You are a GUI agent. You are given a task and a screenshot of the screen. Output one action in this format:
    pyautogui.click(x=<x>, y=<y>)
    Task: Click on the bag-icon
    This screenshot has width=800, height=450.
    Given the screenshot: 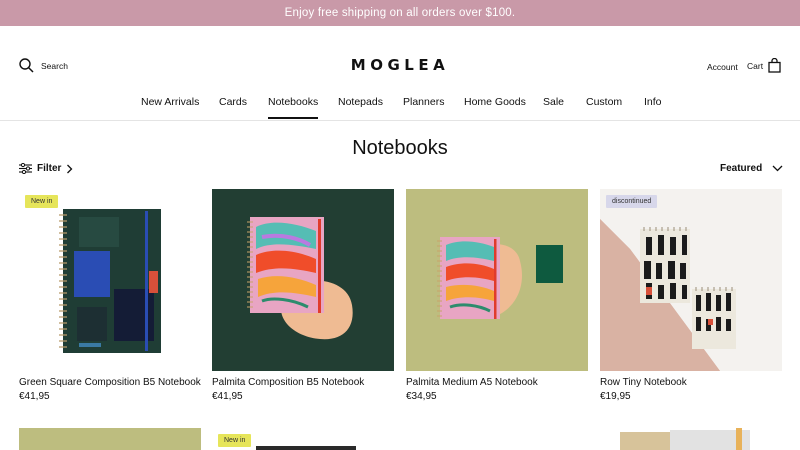 What is the action you would take?
    pyautogui.click(x=774, y=65)
    